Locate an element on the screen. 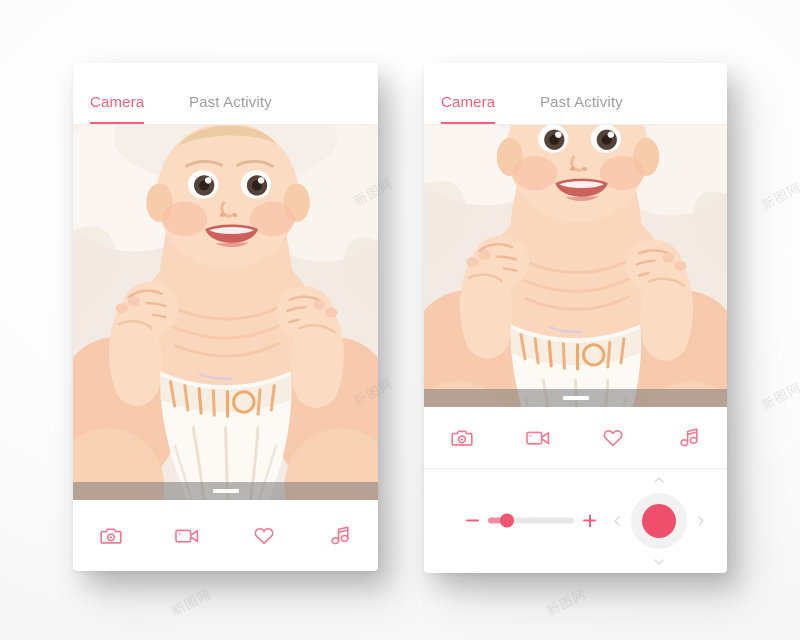  tilt-up-button is located at coordinates (659, 480).